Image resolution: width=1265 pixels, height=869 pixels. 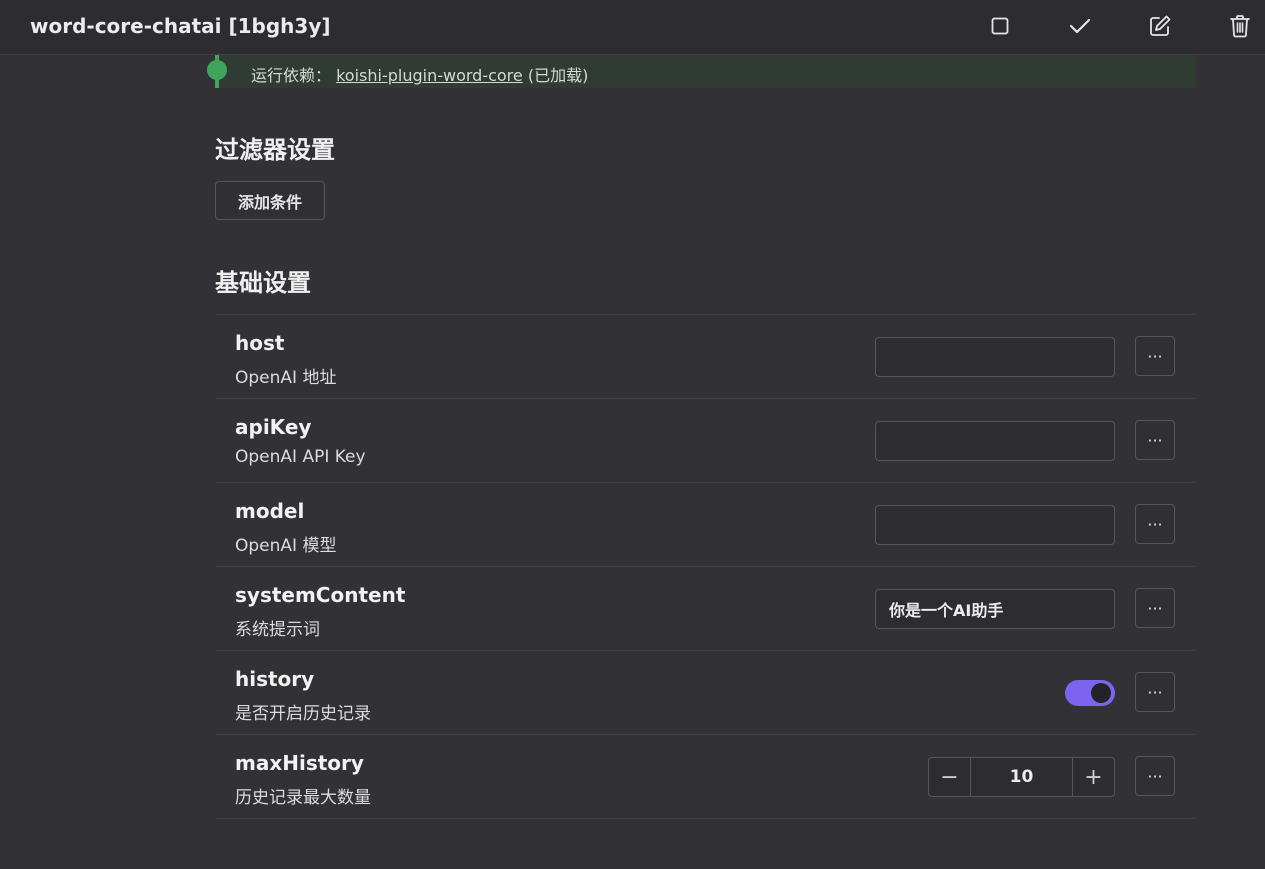 What do you see at coordinates (995, 441) in the screenshot?
I see `apikey-input` at bounding box center [995, 441].